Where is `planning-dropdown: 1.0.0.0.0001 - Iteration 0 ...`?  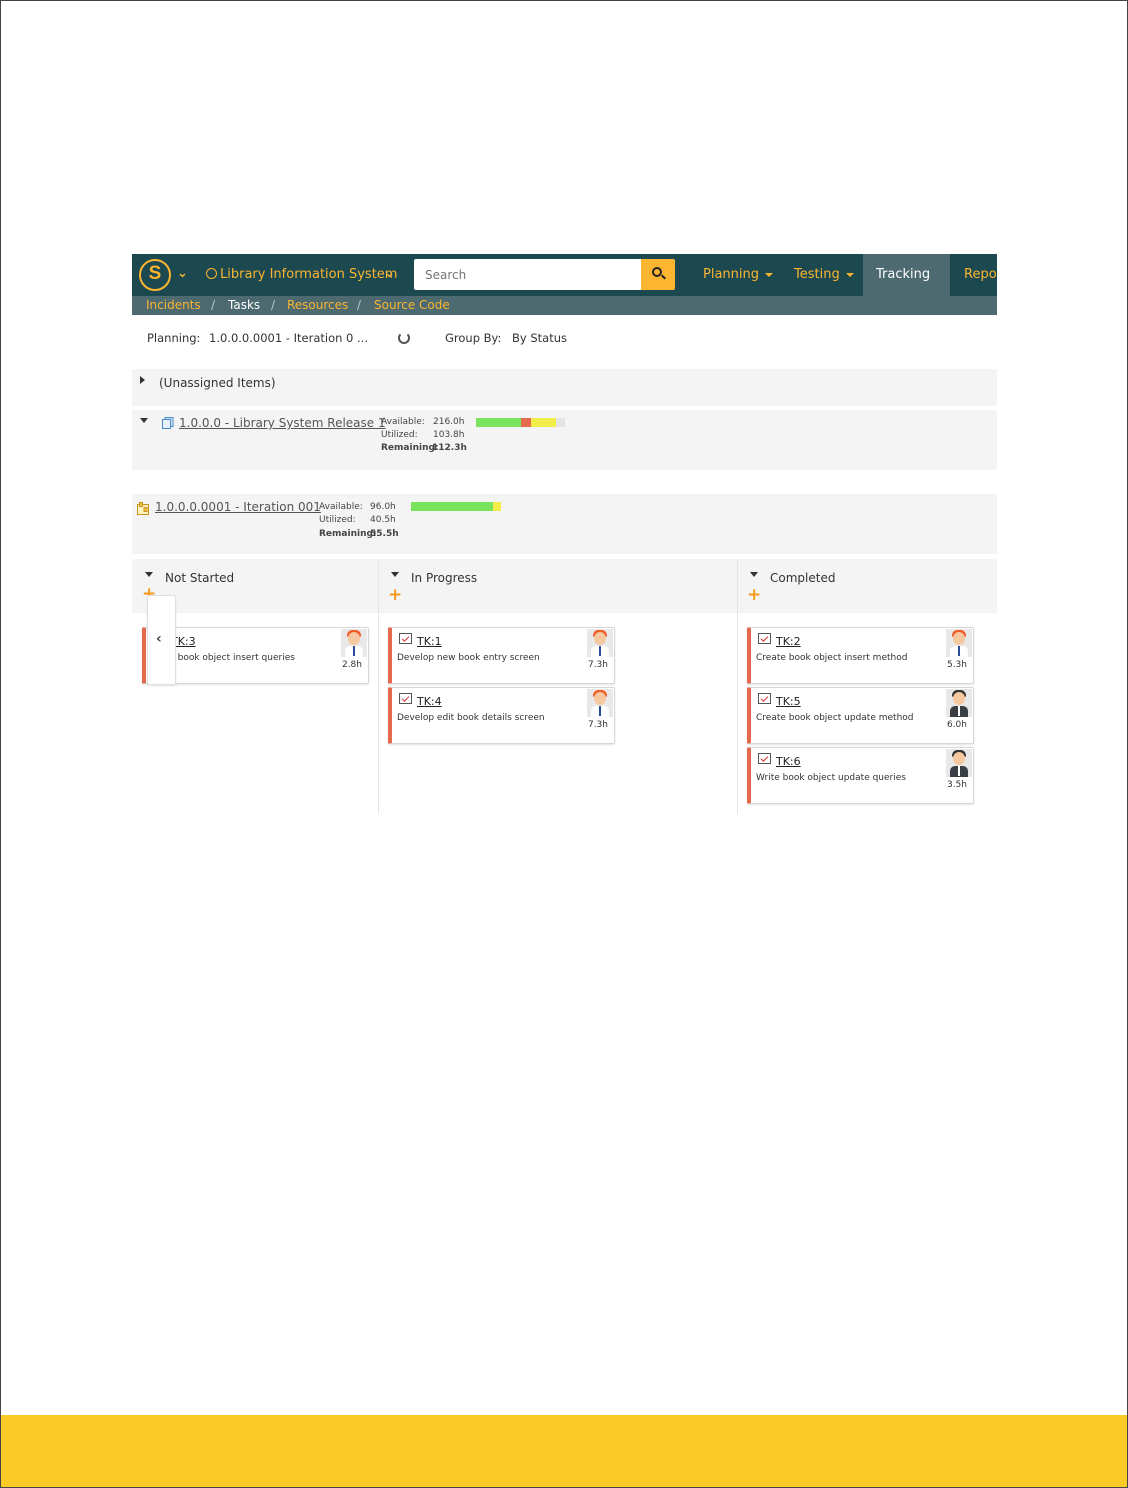
planning-dropdown: 1.0.0.0.0001 - Iteration 0 ... is located at coordinates (288, 338).